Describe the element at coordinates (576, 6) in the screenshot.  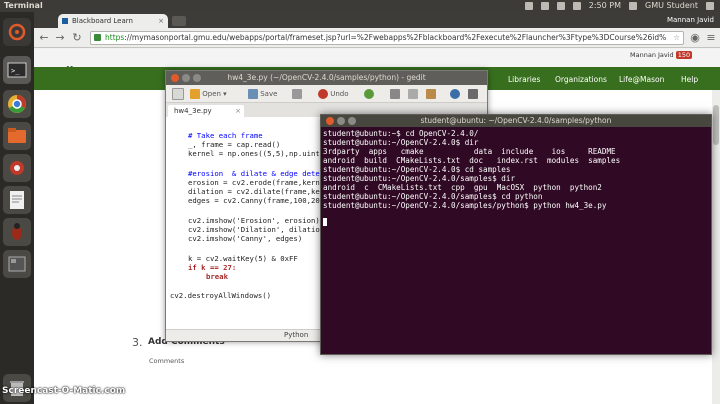
I see `volume-icon` at that location.